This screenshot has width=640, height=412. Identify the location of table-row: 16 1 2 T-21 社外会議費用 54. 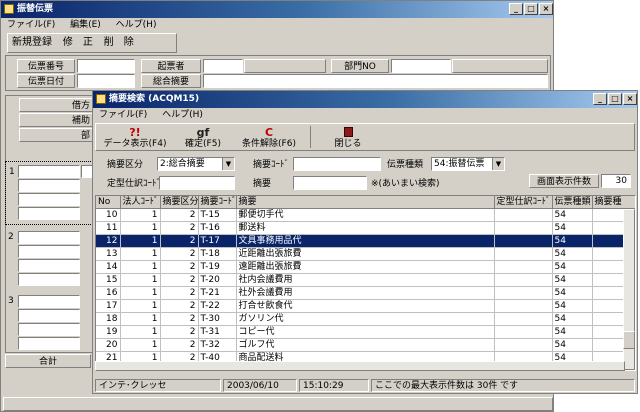
(365, 293).